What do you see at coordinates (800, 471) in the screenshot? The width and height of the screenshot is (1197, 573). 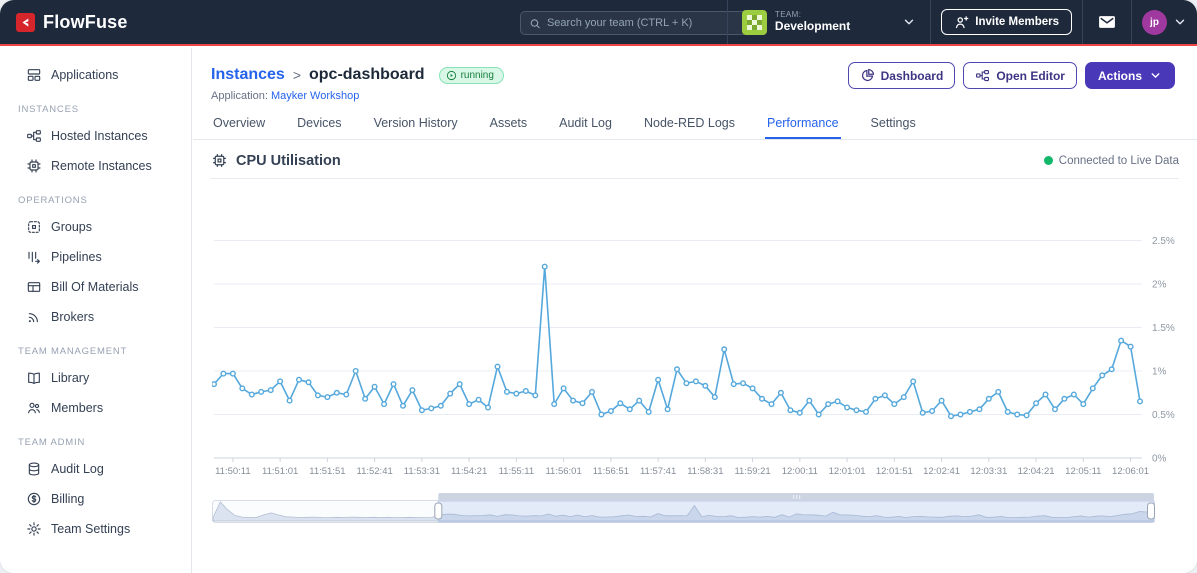 I see `svg-text: 12:00:11` at bounding box center [800, 471].